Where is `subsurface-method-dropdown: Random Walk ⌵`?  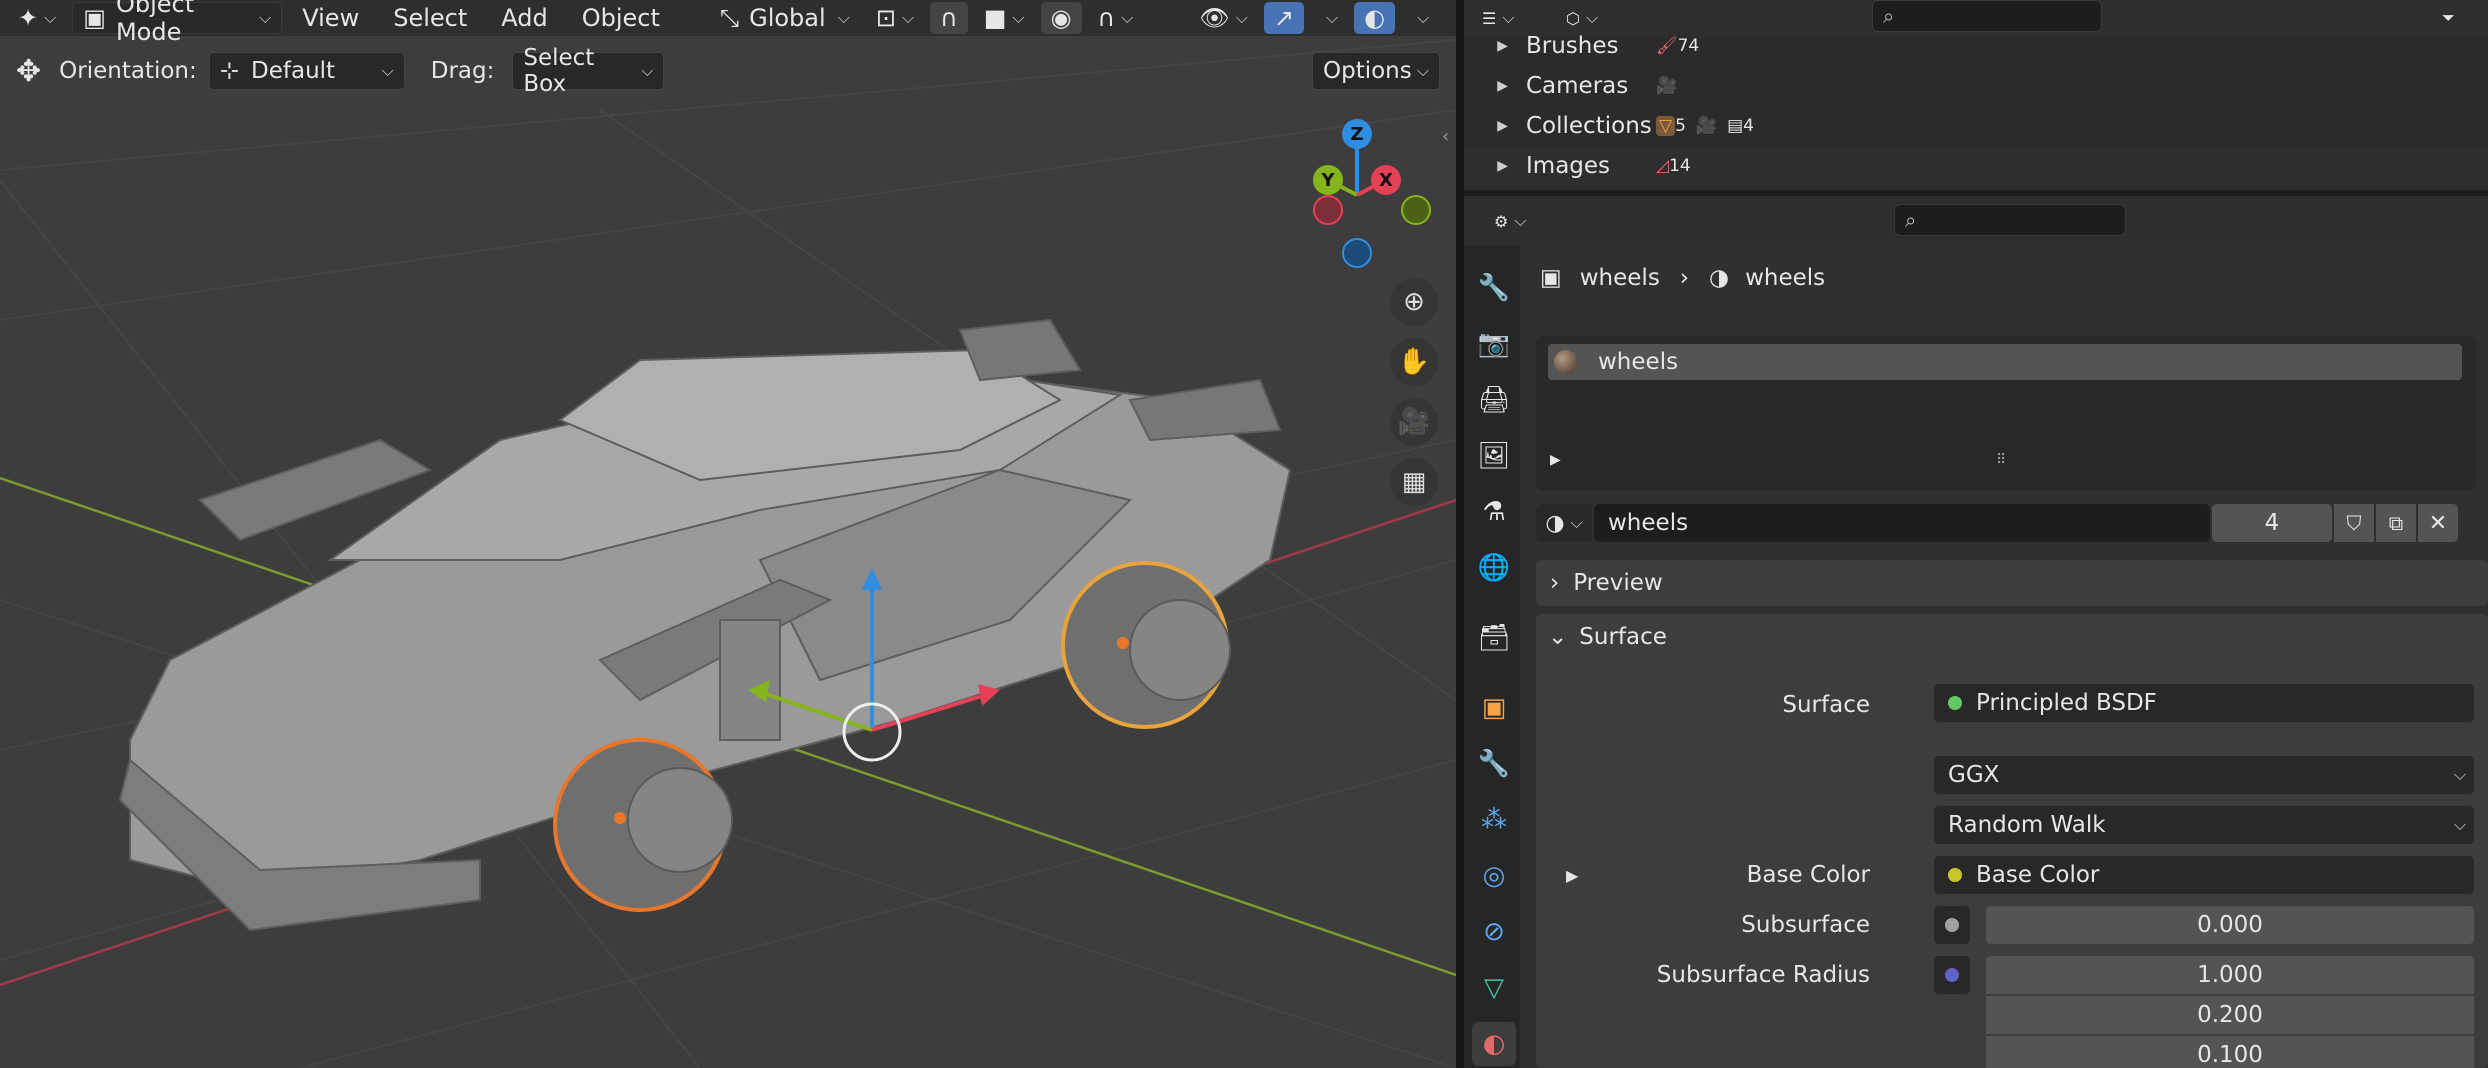
subsurface-method-dropdown: Random Walk ⌵ is located at coordinates (2204, 825).